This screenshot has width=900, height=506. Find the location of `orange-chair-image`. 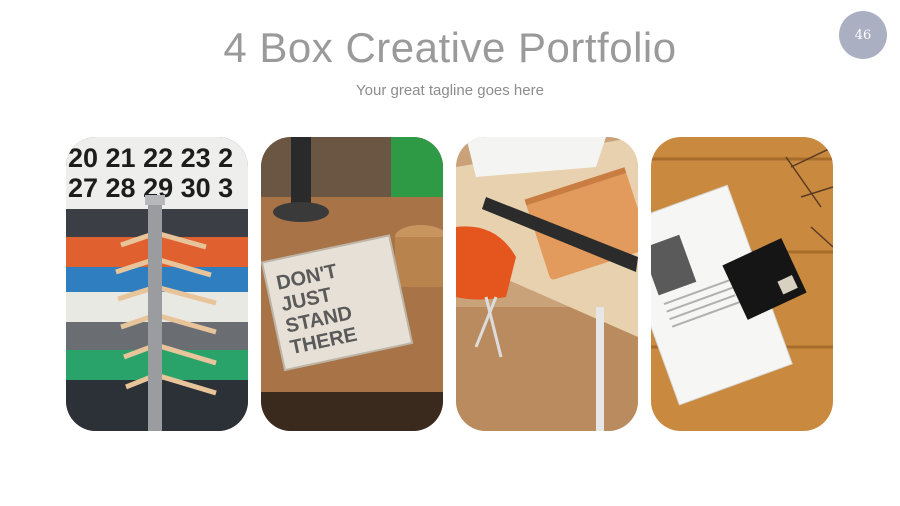

orange-chair-image is located at coordinates (547, 284).